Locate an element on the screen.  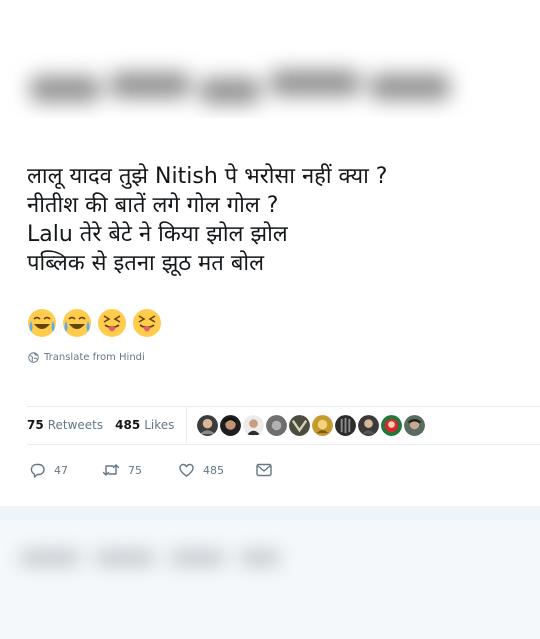
liker-avatars is located at coordinates (311, 425).